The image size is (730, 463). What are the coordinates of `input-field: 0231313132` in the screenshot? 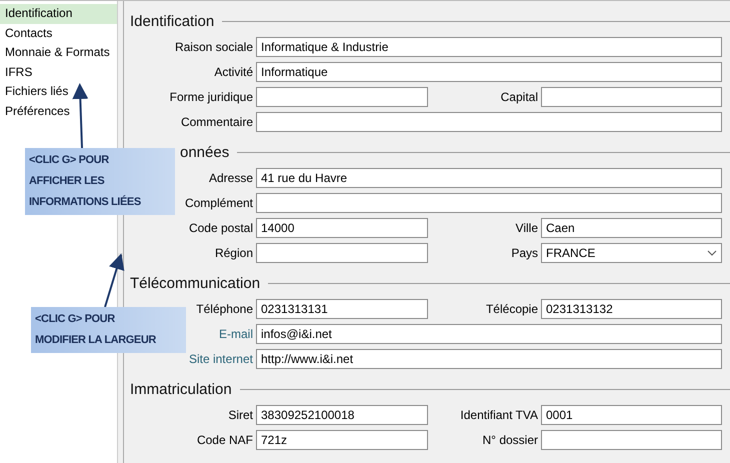 It's located at (631, 308).